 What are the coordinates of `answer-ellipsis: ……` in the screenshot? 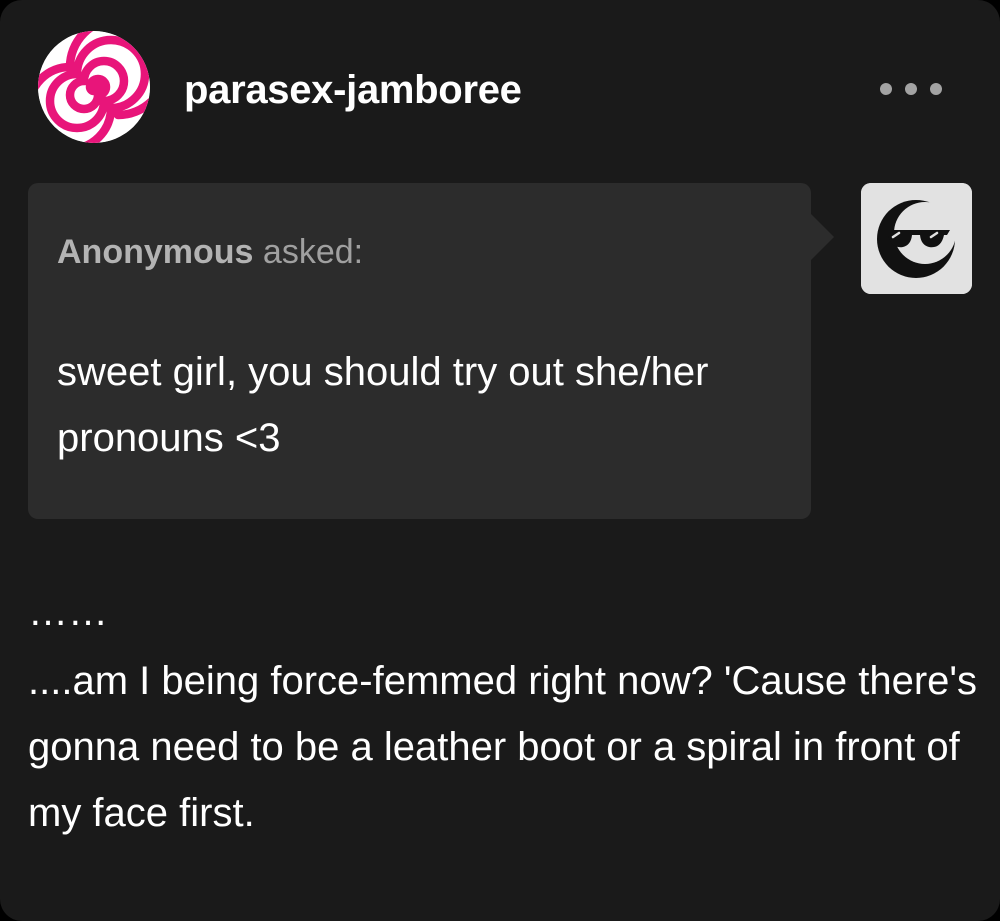 It's located at (68, 612).